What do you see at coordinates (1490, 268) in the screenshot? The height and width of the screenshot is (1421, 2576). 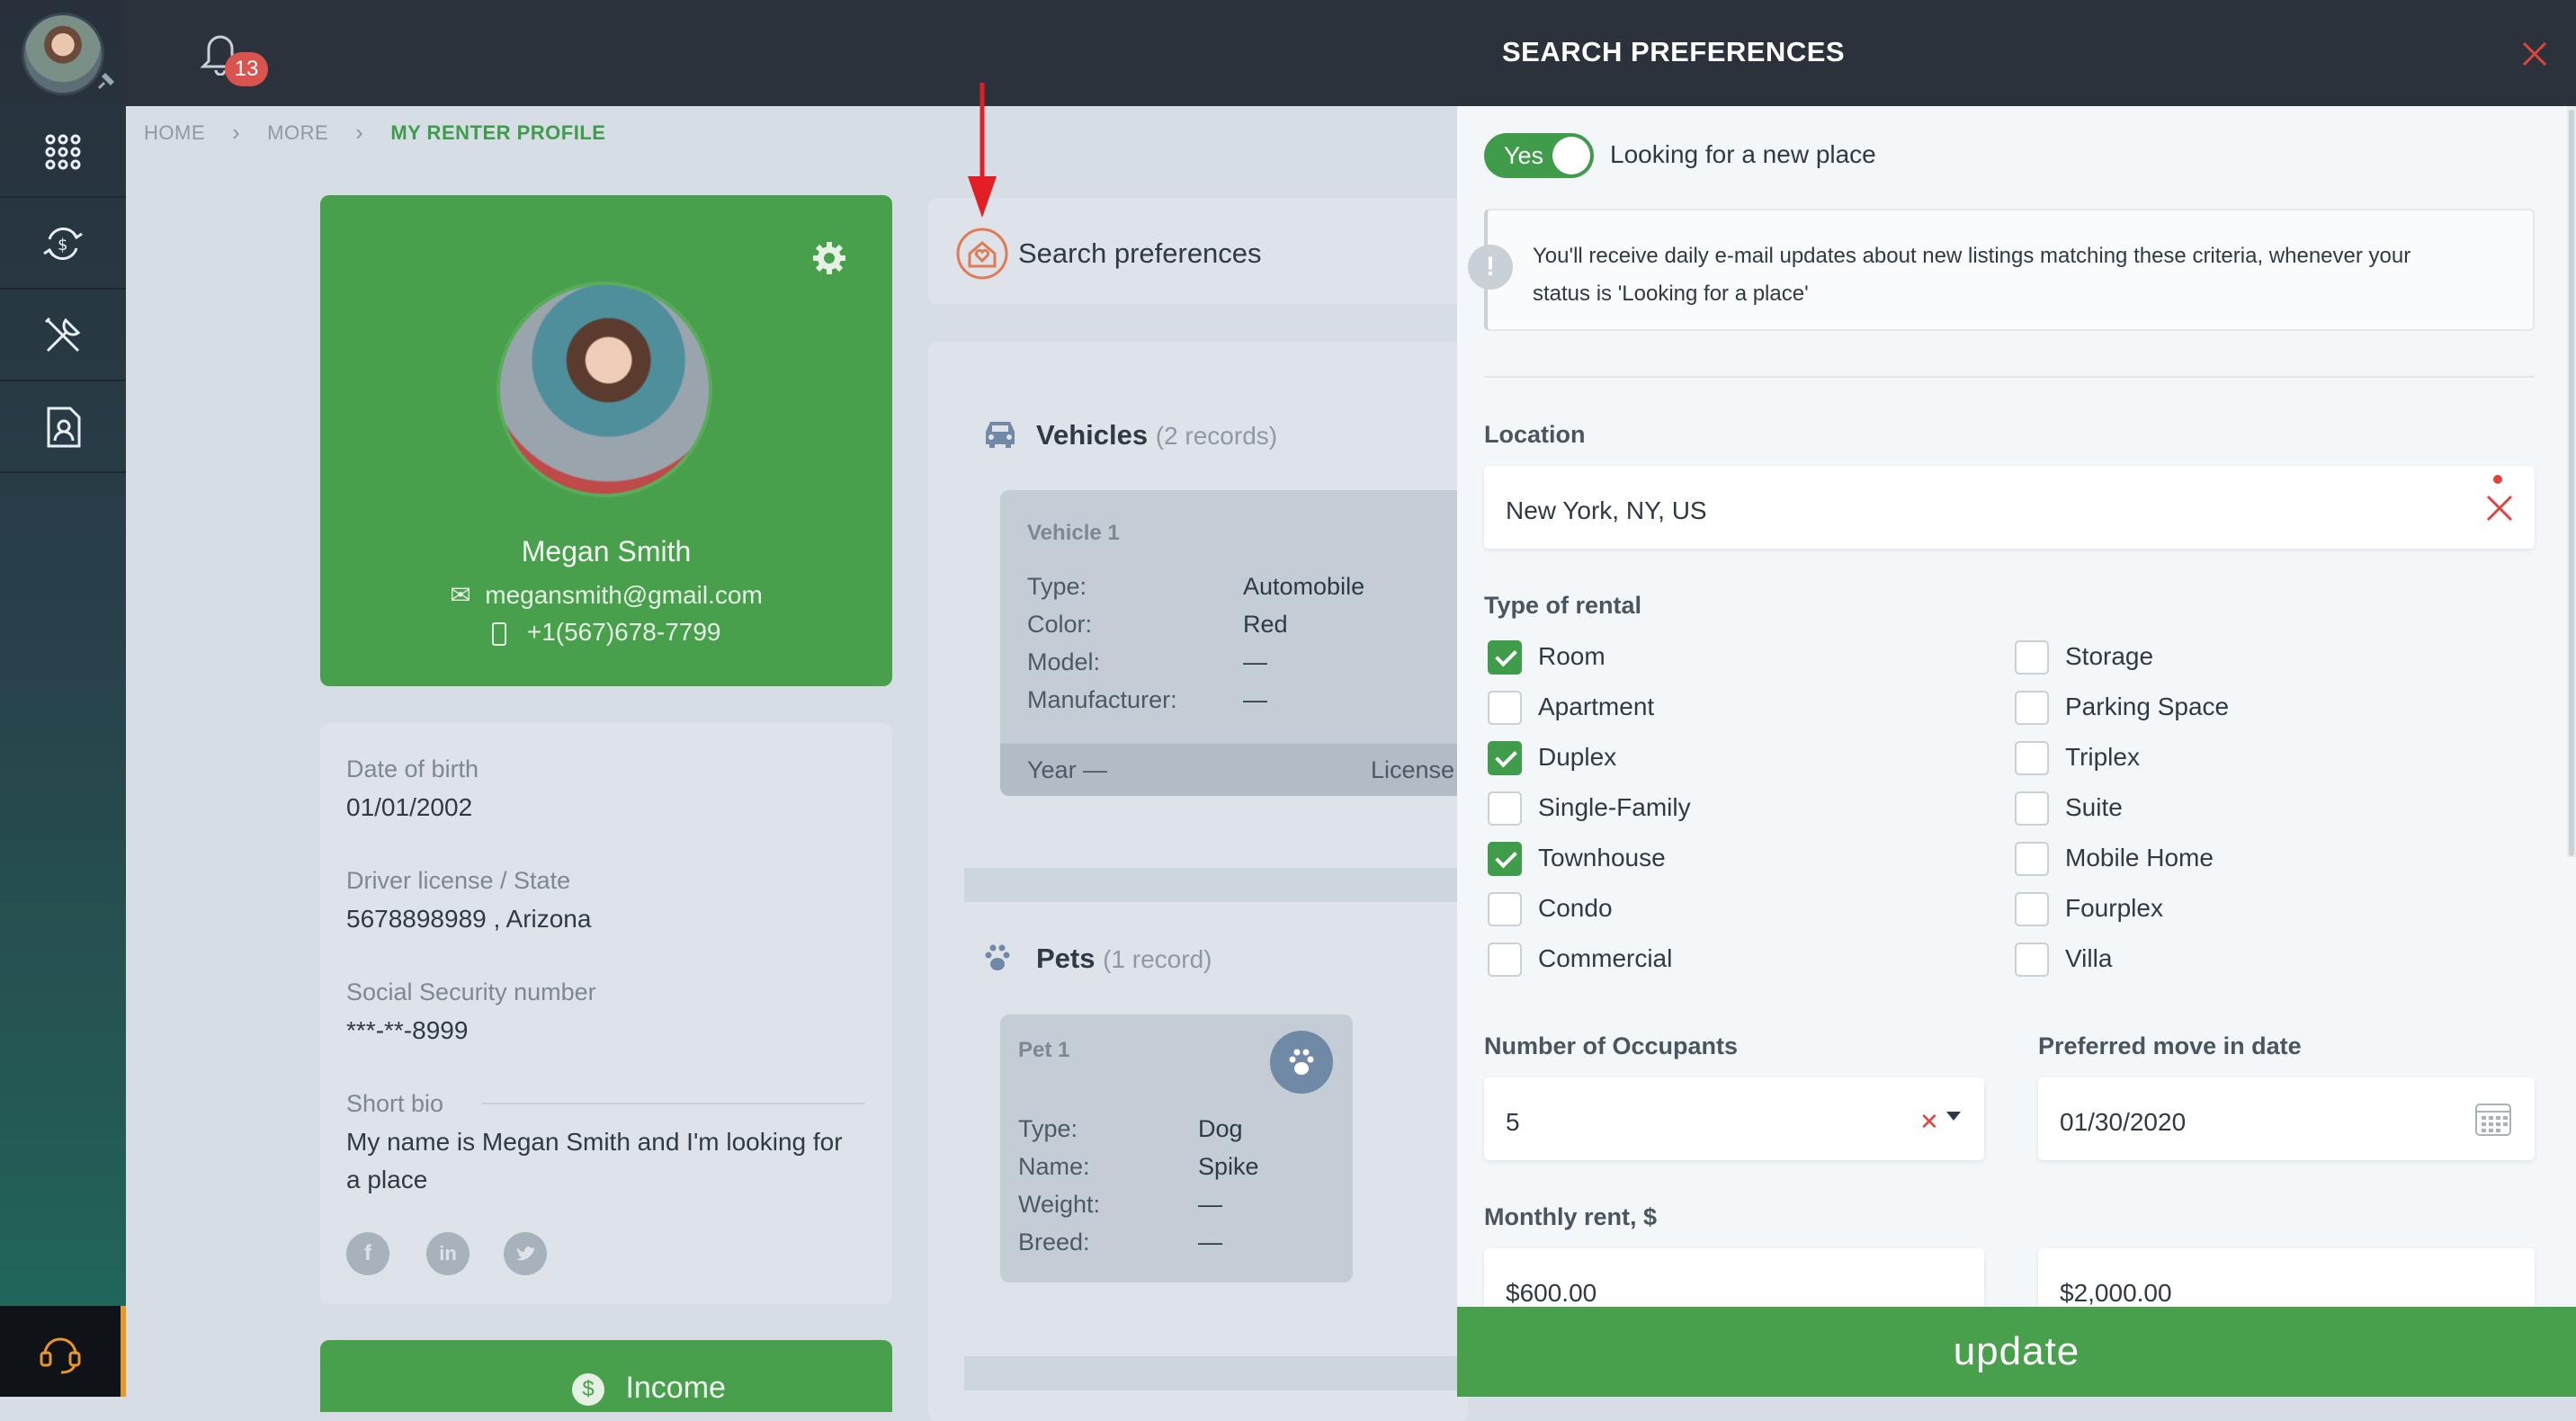 I see `info-exclamation-icon: !` at bounding box center [1490, 268].